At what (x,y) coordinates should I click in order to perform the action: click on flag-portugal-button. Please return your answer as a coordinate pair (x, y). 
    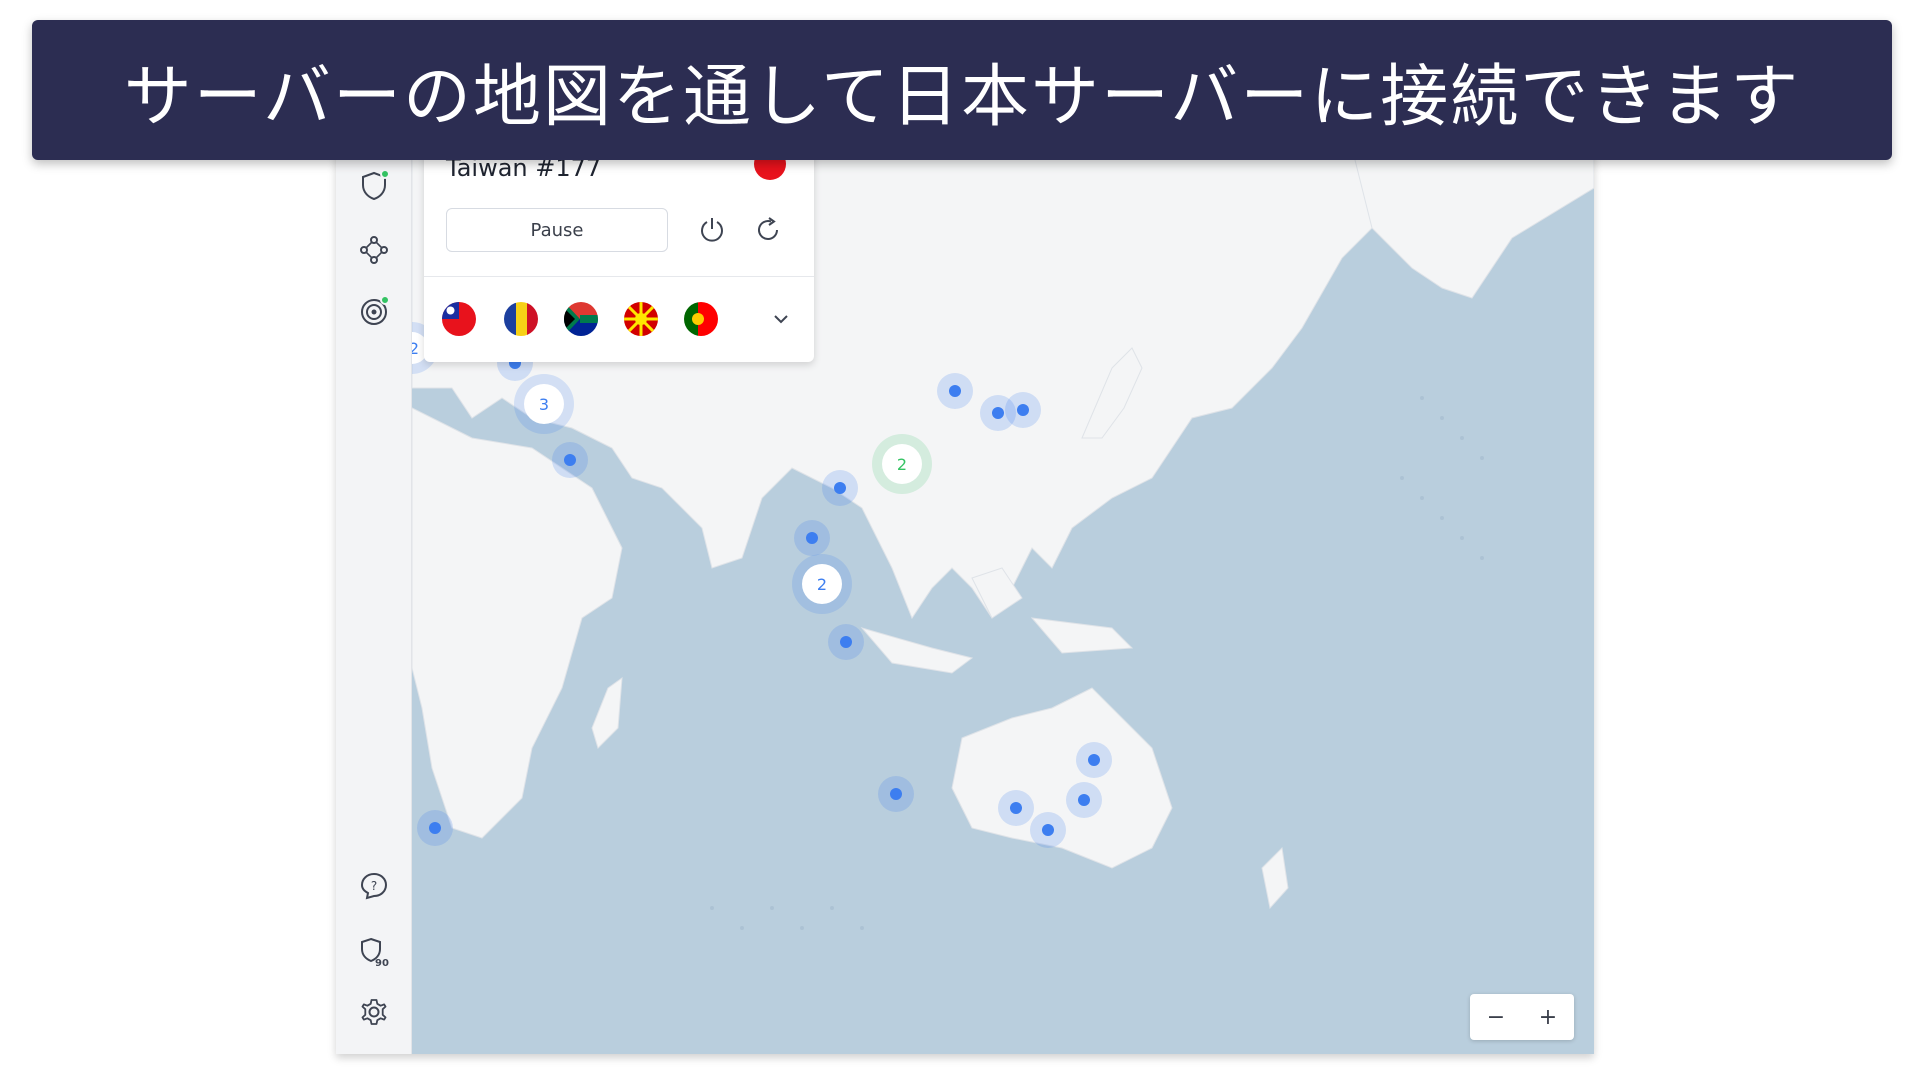
    Looking at the image, I should click on (701, 319).